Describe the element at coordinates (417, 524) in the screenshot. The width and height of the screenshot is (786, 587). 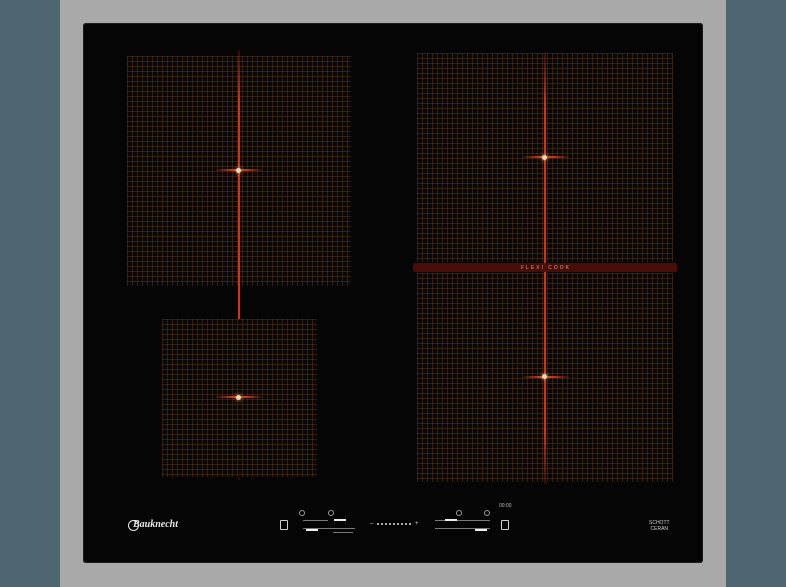
I see `slider-plus: +` at that location.